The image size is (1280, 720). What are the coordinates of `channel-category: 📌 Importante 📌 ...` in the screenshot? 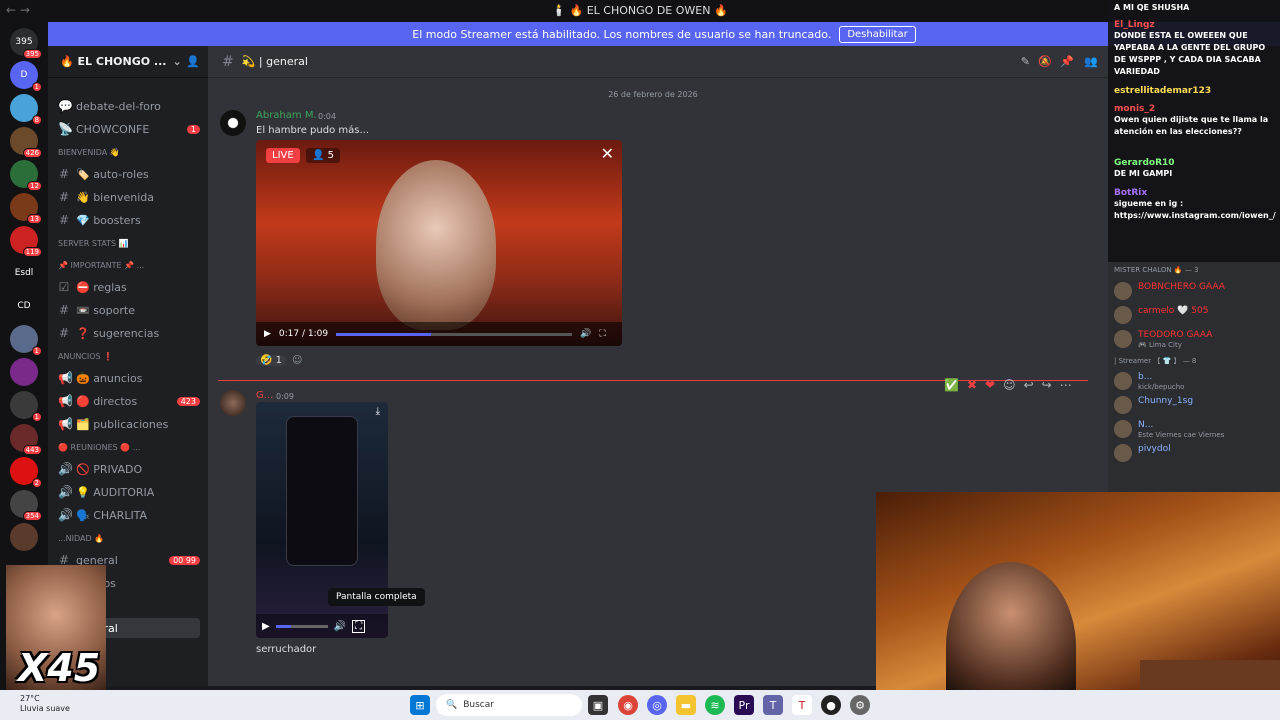 It's located at (129, 265).